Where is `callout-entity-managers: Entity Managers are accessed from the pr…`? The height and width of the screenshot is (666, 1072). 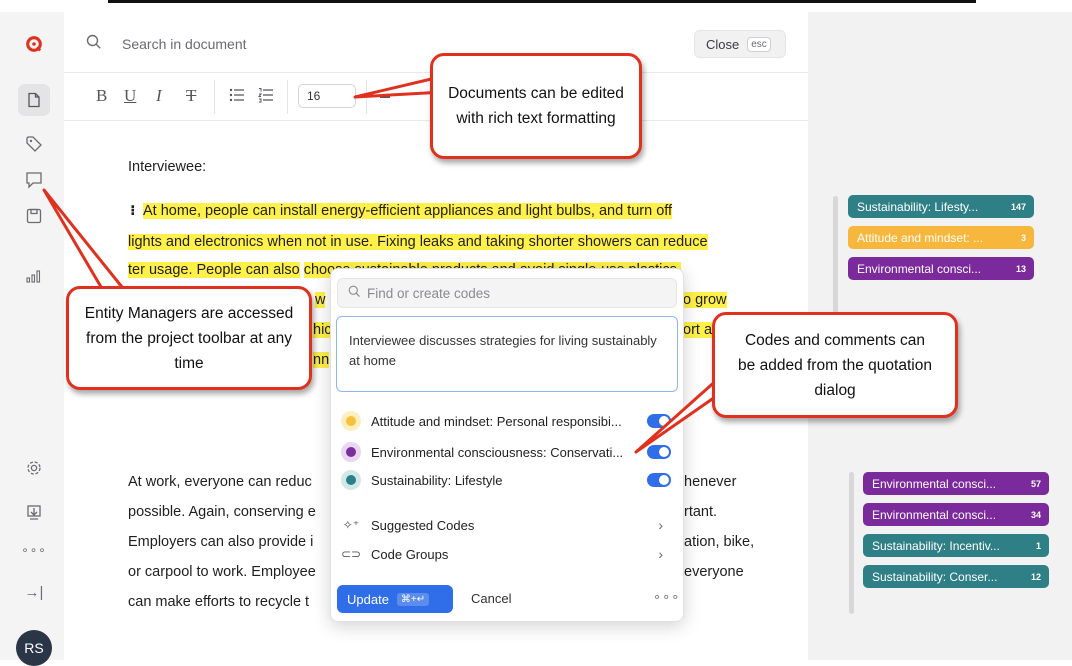 callout-entity-managers: Entity Managers are accessed from the pr… is located at coordinates (189, 338).